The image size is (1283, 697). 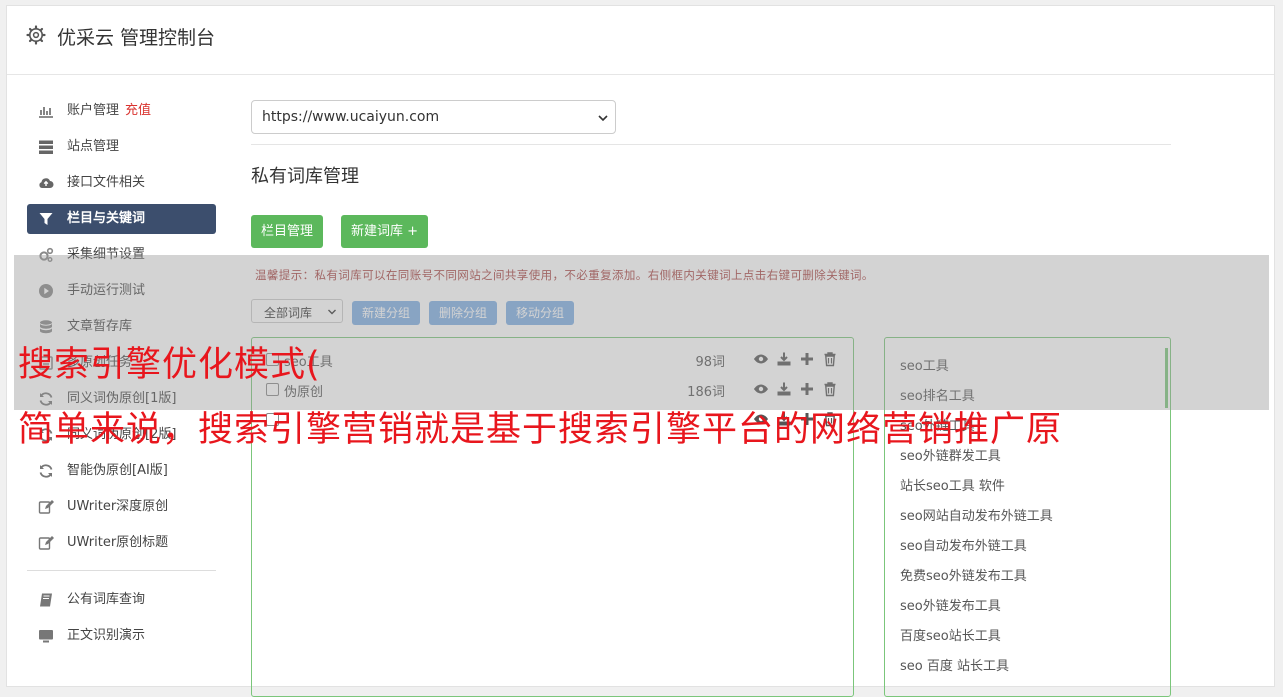 What do you see at coordinates (136, 38) in the screenshot?
I see `page-title: 优采云 管理控制台` at bounding box center [136, 38].